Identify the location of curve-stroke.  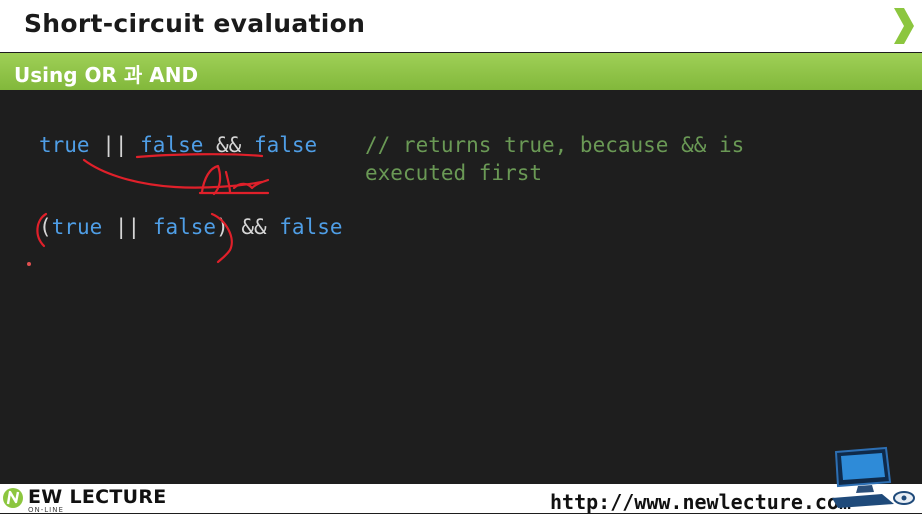
(173, 173).